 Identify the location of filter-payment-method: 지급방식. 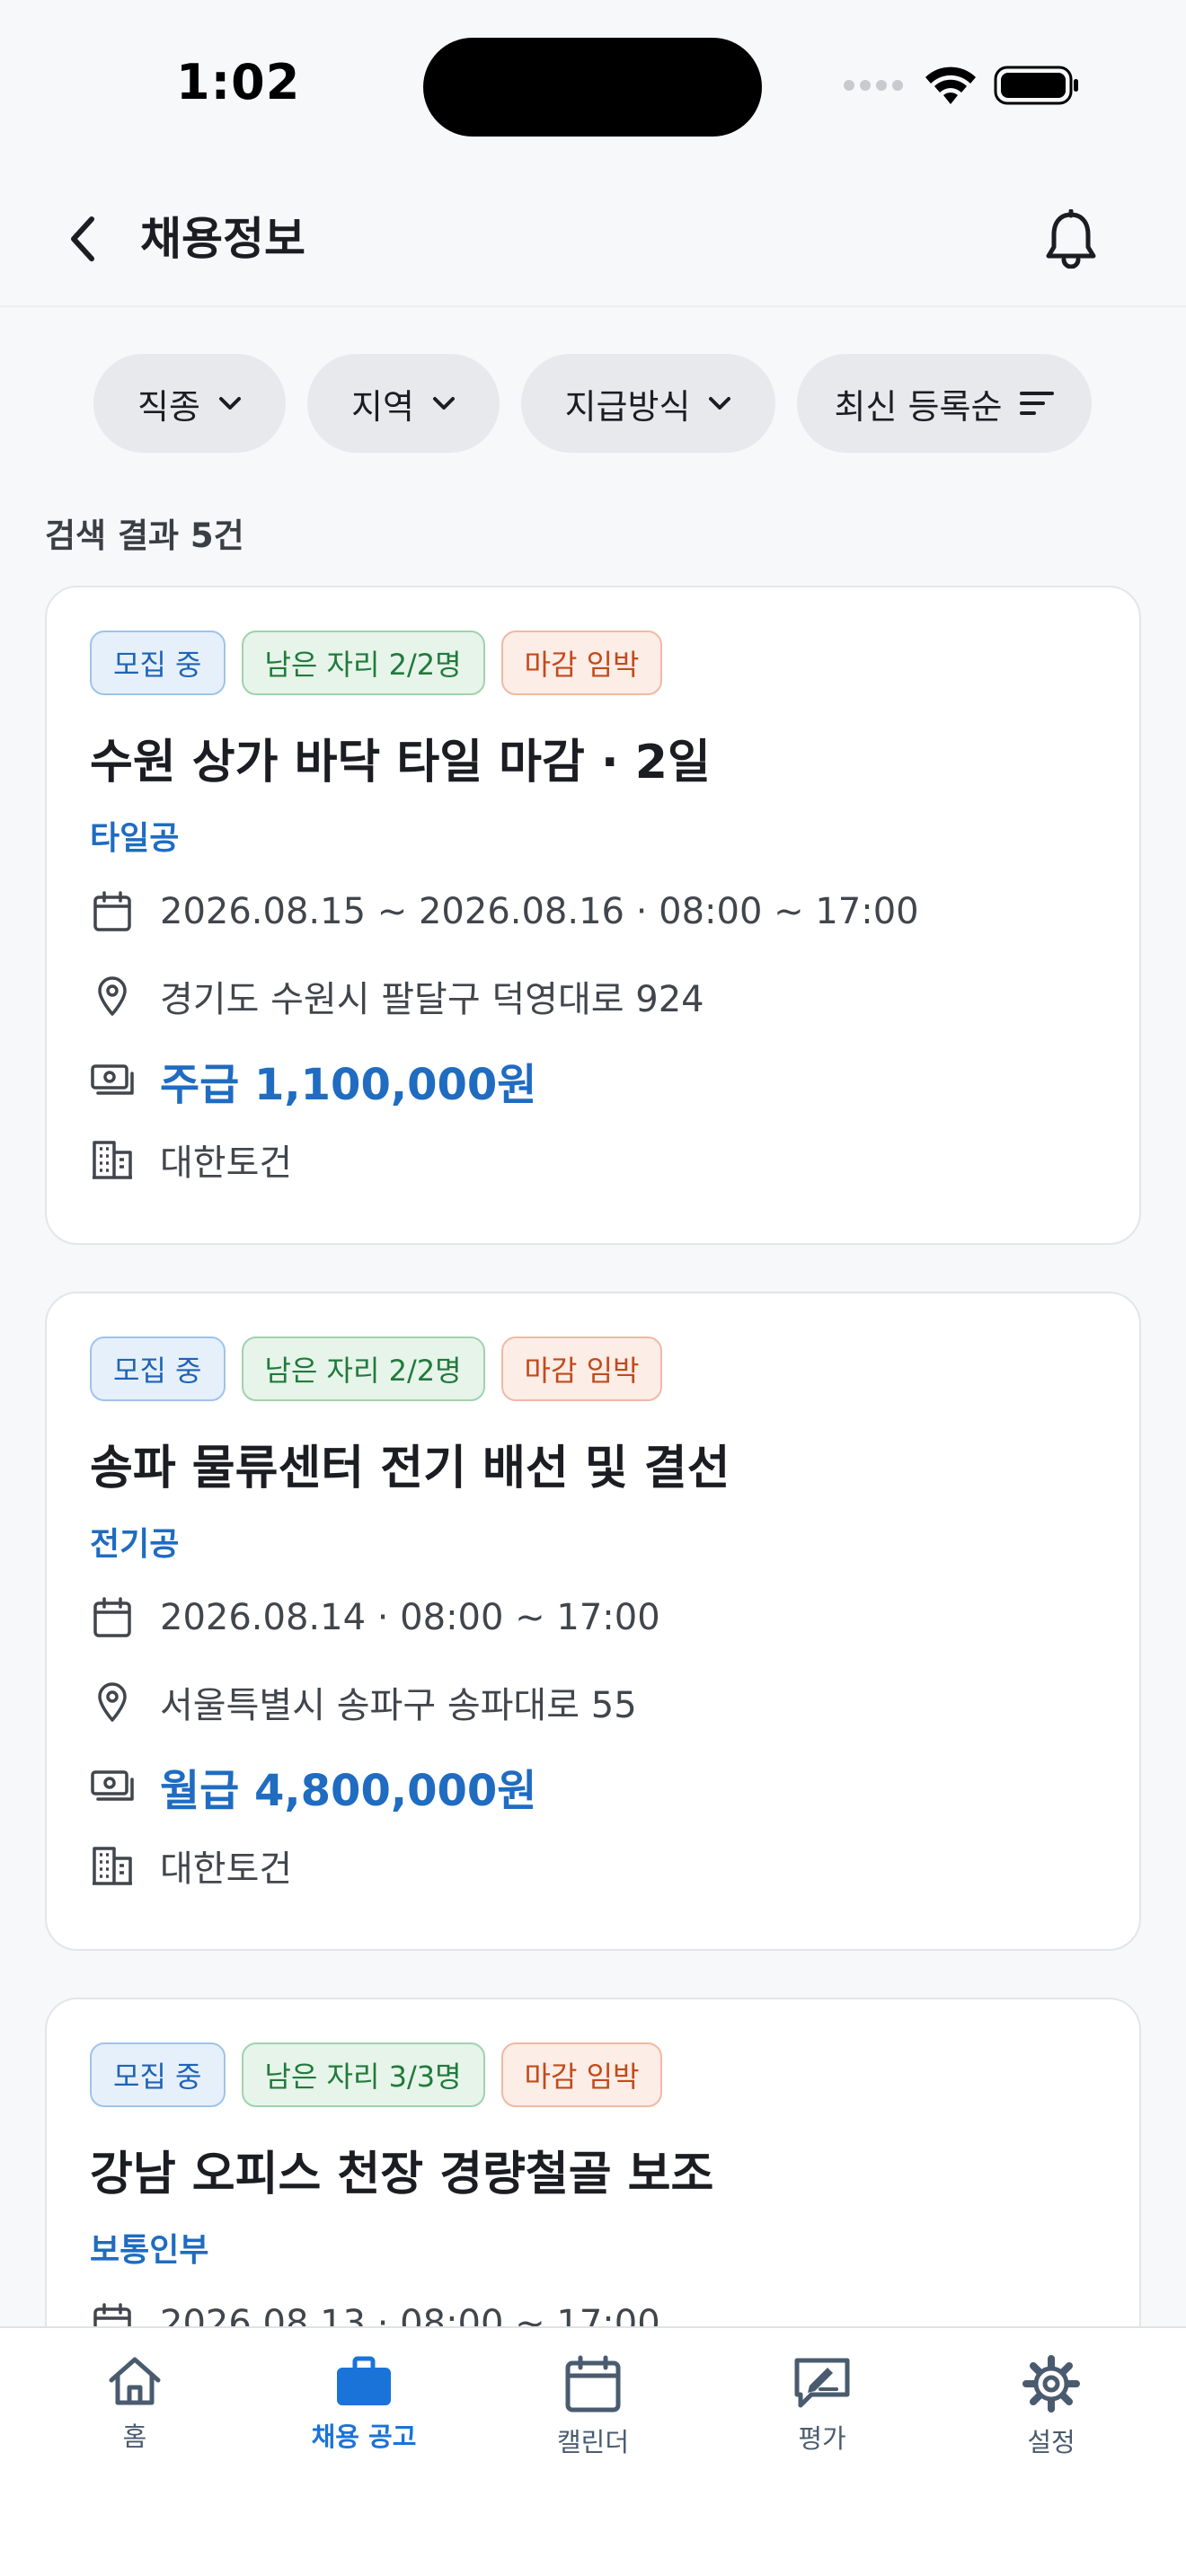
(648, 403).